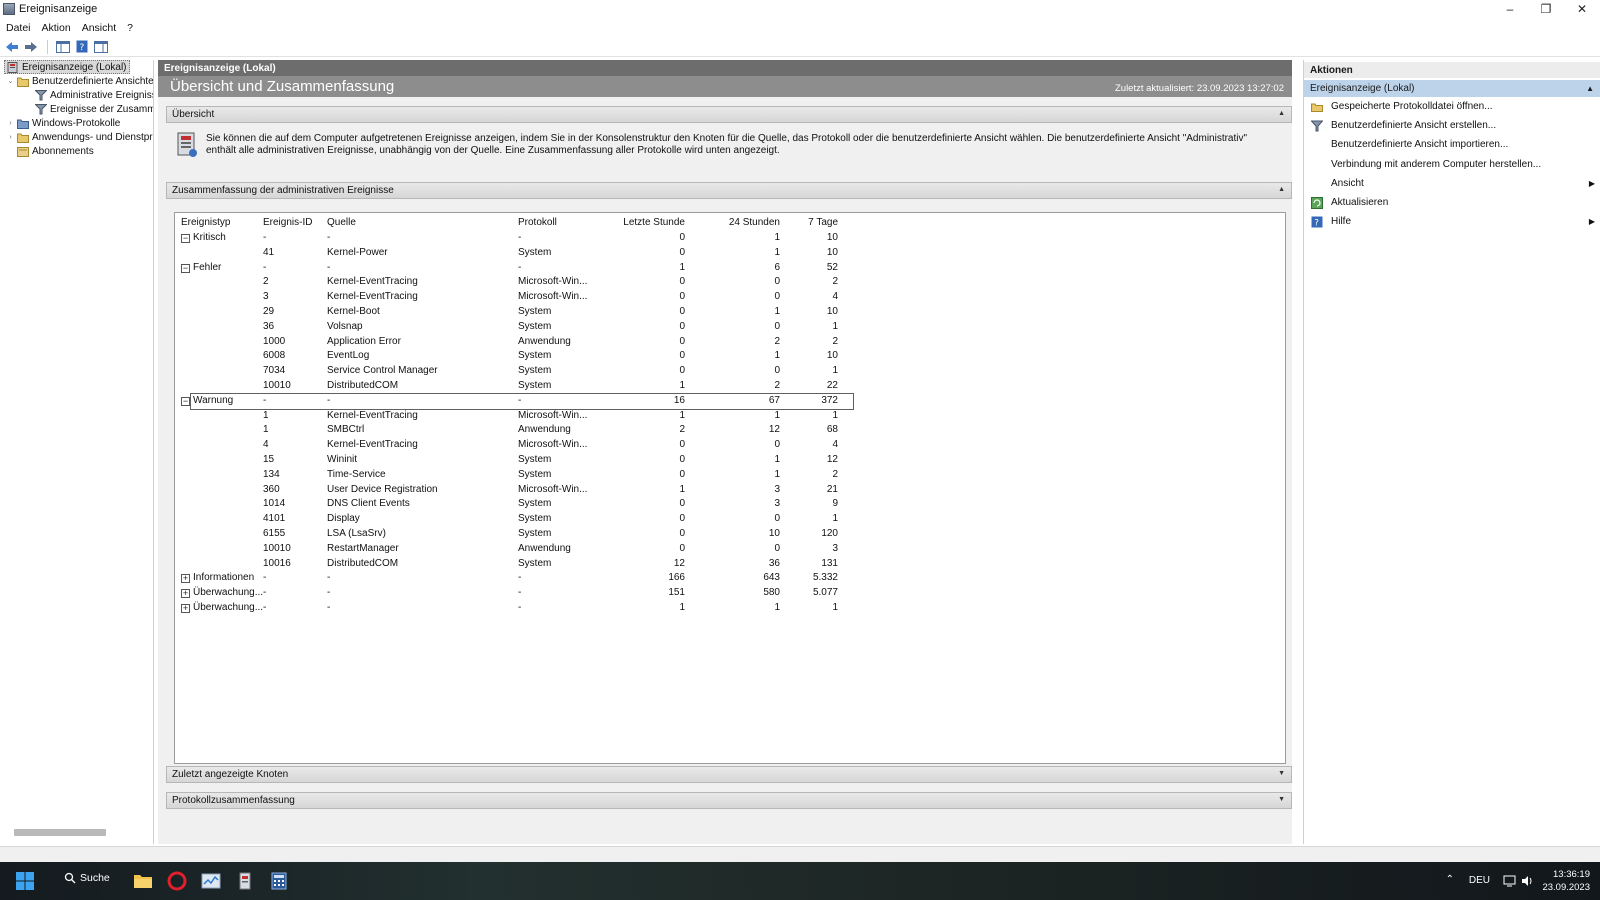  What do you see at coordinates (731, 504) in the screenshot?
I see `table-row: 1014 DNS Client Events System 0 3 9` at bounding box center [731, 504].